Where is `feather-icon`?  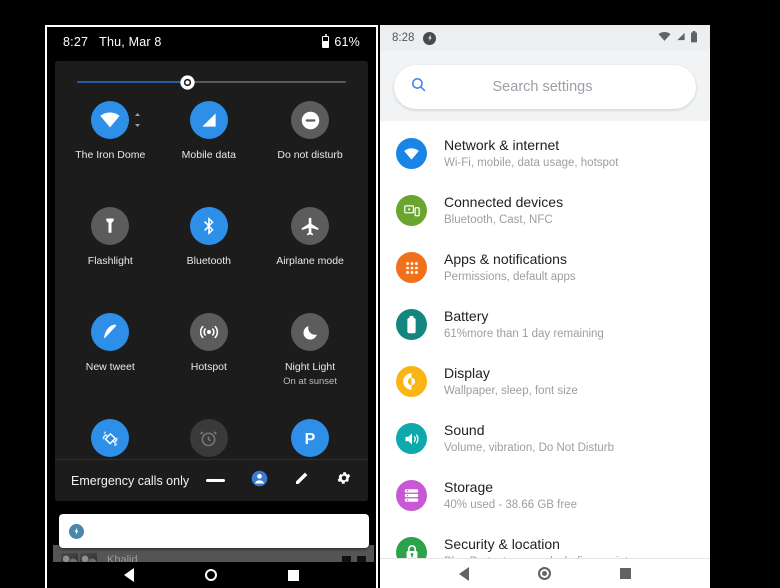 feather-icon is located at coordinates (110, 332).